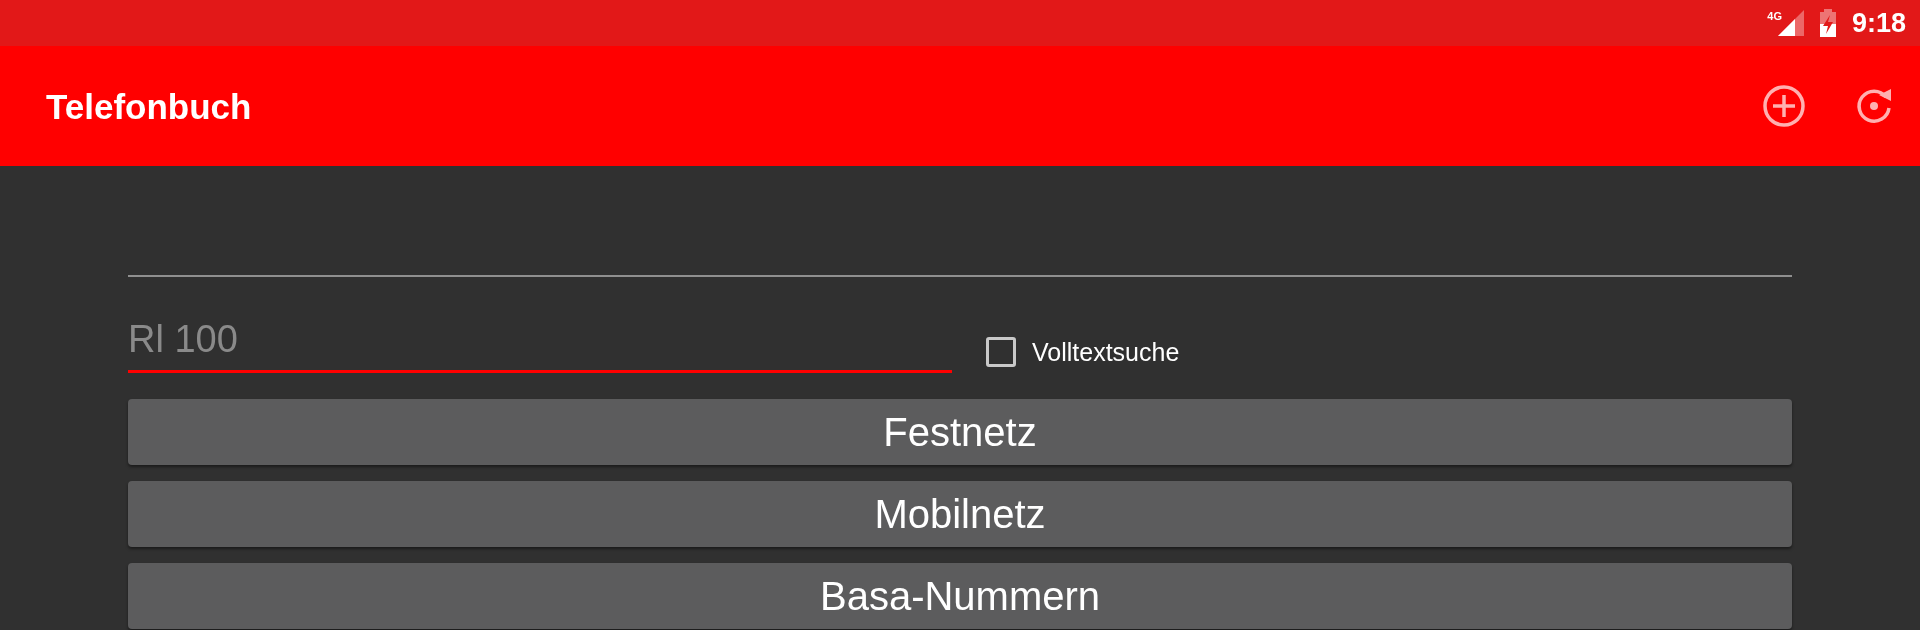 The image size is (1920, 630). Describe the element at coordinates (960, 514) in the screenshot. I see `category-button: Mobilnetz` at that location.